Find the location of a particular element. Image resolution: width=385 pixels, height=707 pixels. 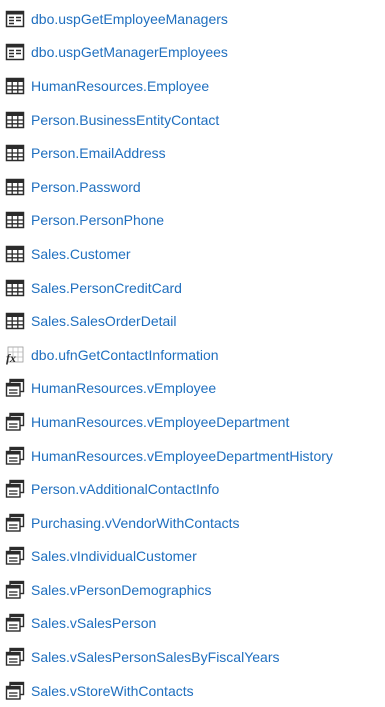

list-item: Person.PersonPhone is located at coordinates (192, 221).